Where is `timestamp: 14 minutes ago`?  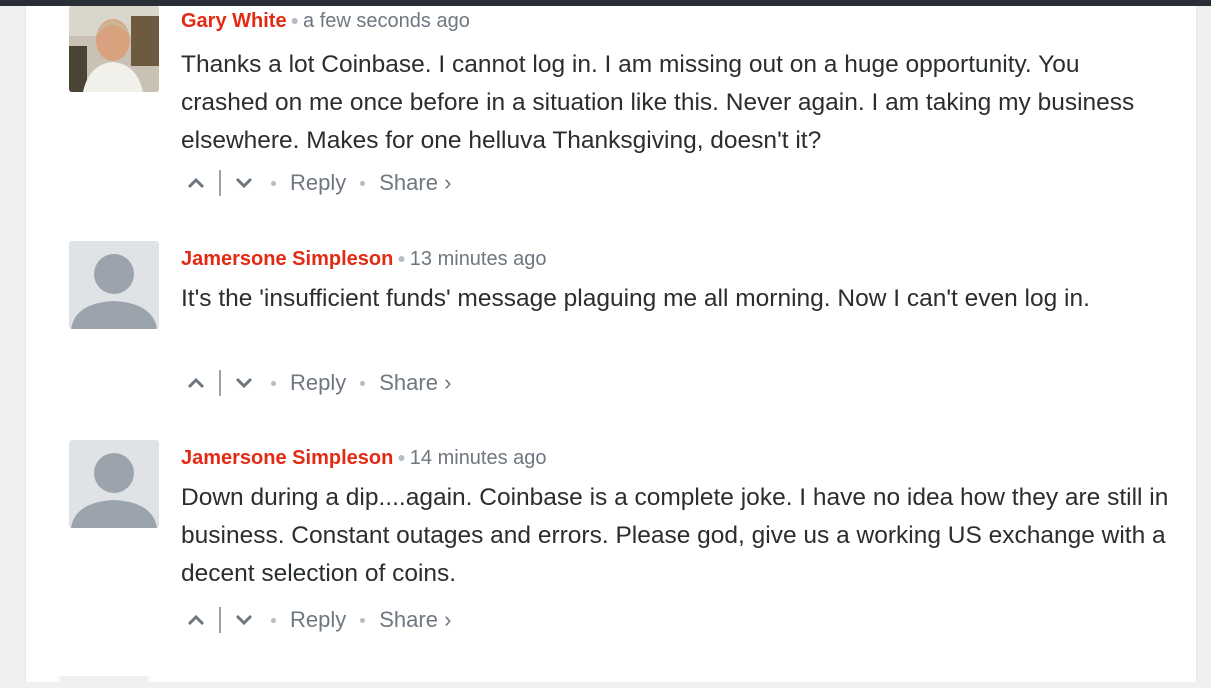
timestamp: 14 minutes ago is located at coordinates (478, 458).